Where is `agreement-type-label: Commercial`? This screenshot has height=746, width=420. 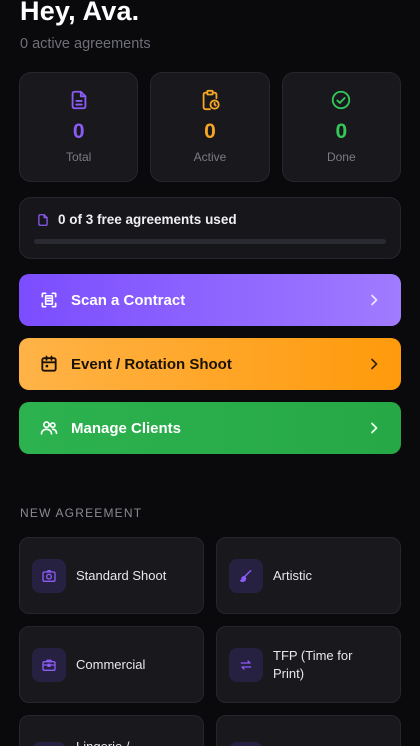
agreement-type-label: Commercial is located at coordinates (111, 664).